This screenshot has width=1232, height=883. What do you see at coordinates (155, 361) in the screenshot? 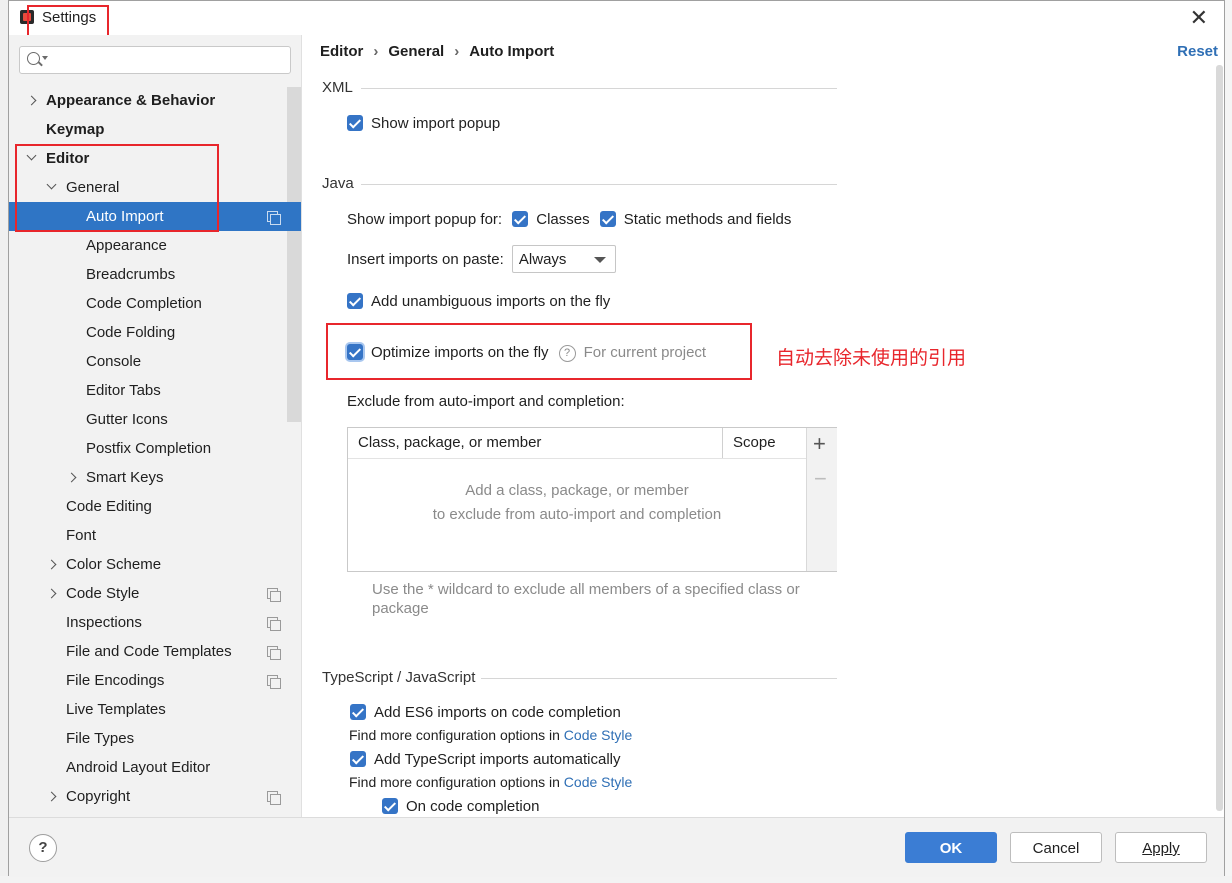
I see `tree-item-console: Console` at bounding box center [155, 361].